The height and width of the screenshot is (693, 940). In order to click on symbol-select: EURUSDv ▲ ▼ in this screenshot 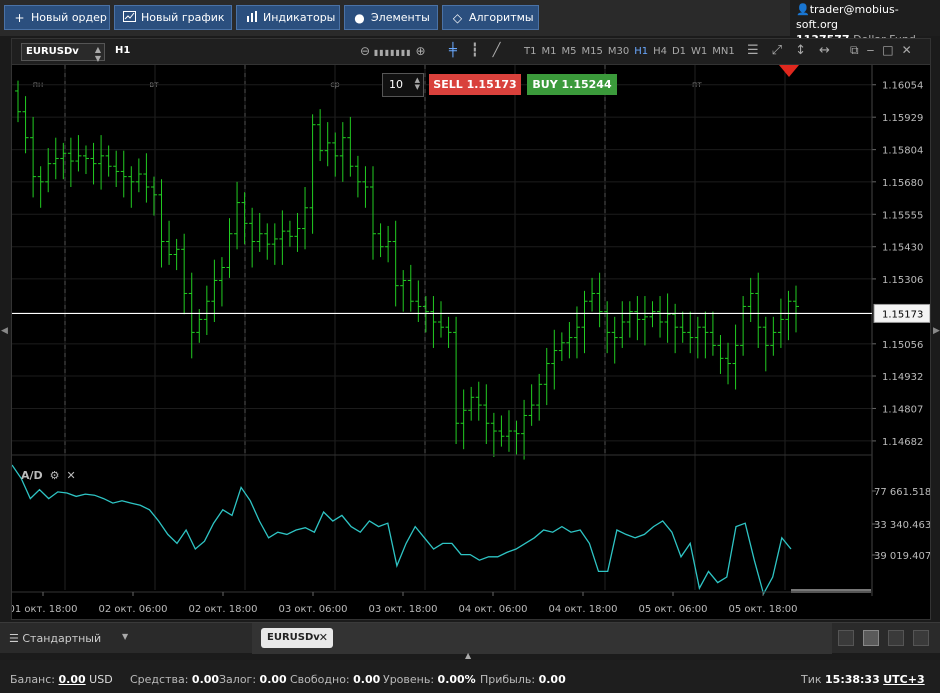, I will do `click(63, 53)`.